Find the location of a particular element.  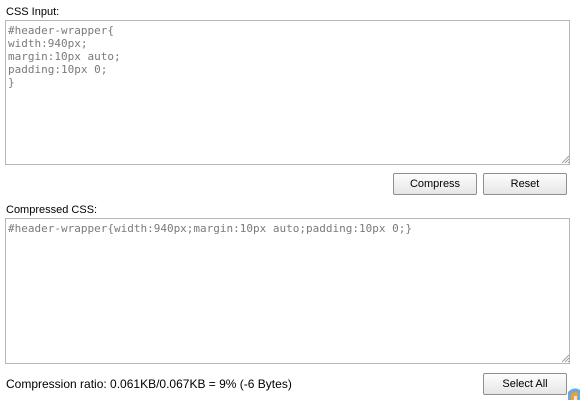

app-logo-icon is located at coordinates (574, 394).